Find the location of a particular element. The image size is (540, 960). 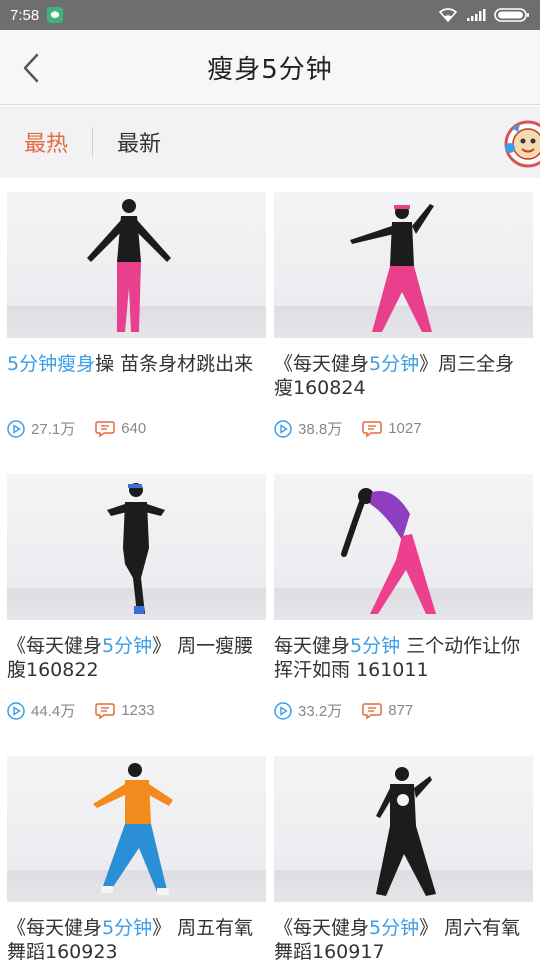

video-card: 5分钟瘦身操 苗条身材跳出来 27.1万 640 is located at coordinates (136, 315).